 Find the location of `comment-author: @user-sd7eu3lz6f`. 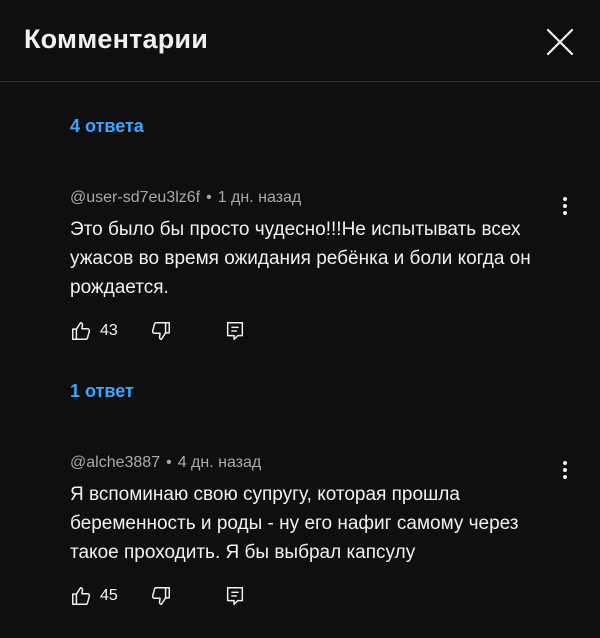

comment-author: @user-sd7eu3lz6f is located at coordinates (135, 197).